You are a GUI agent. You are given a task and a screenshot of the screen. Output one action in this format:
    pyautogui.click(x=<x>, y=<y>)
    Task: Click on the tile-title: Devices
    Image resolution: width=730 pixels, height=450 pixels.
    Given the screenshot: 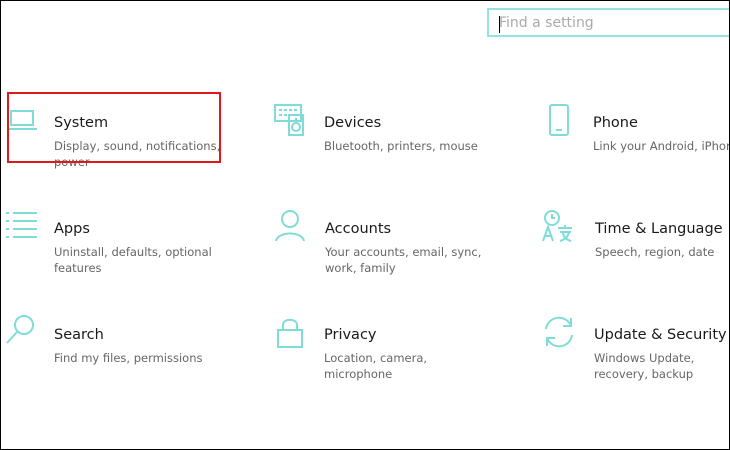 What is the action you would take?
    pyautogui.click(x=353, y=123)
    